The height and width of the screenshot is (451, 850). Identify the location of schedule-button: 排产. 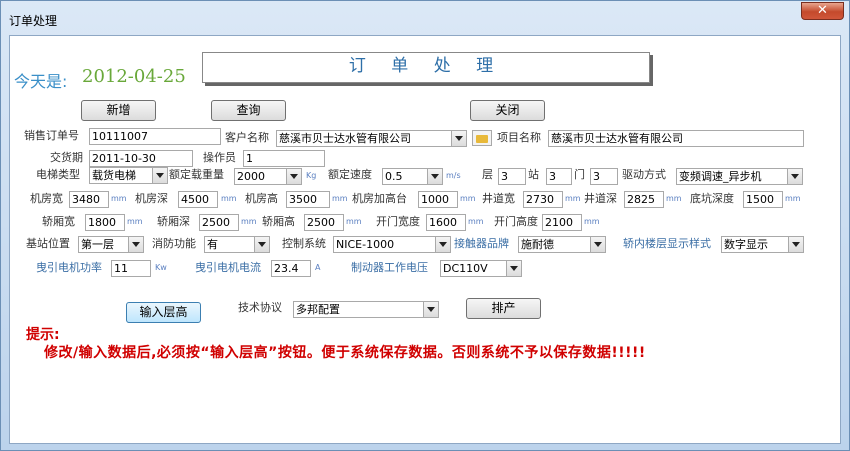
(503, 308).